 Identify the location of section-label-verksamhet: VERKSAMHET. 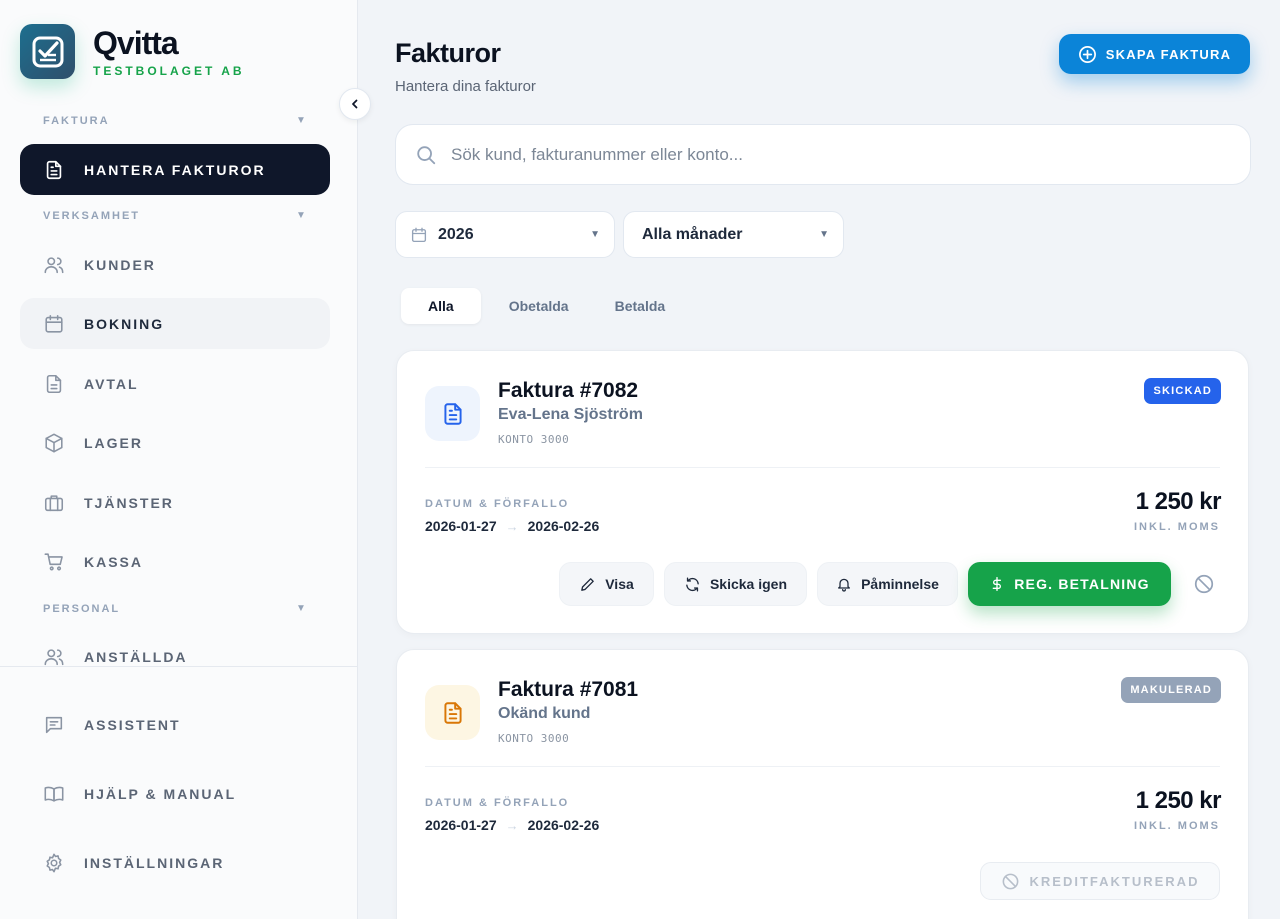
(91, 216).